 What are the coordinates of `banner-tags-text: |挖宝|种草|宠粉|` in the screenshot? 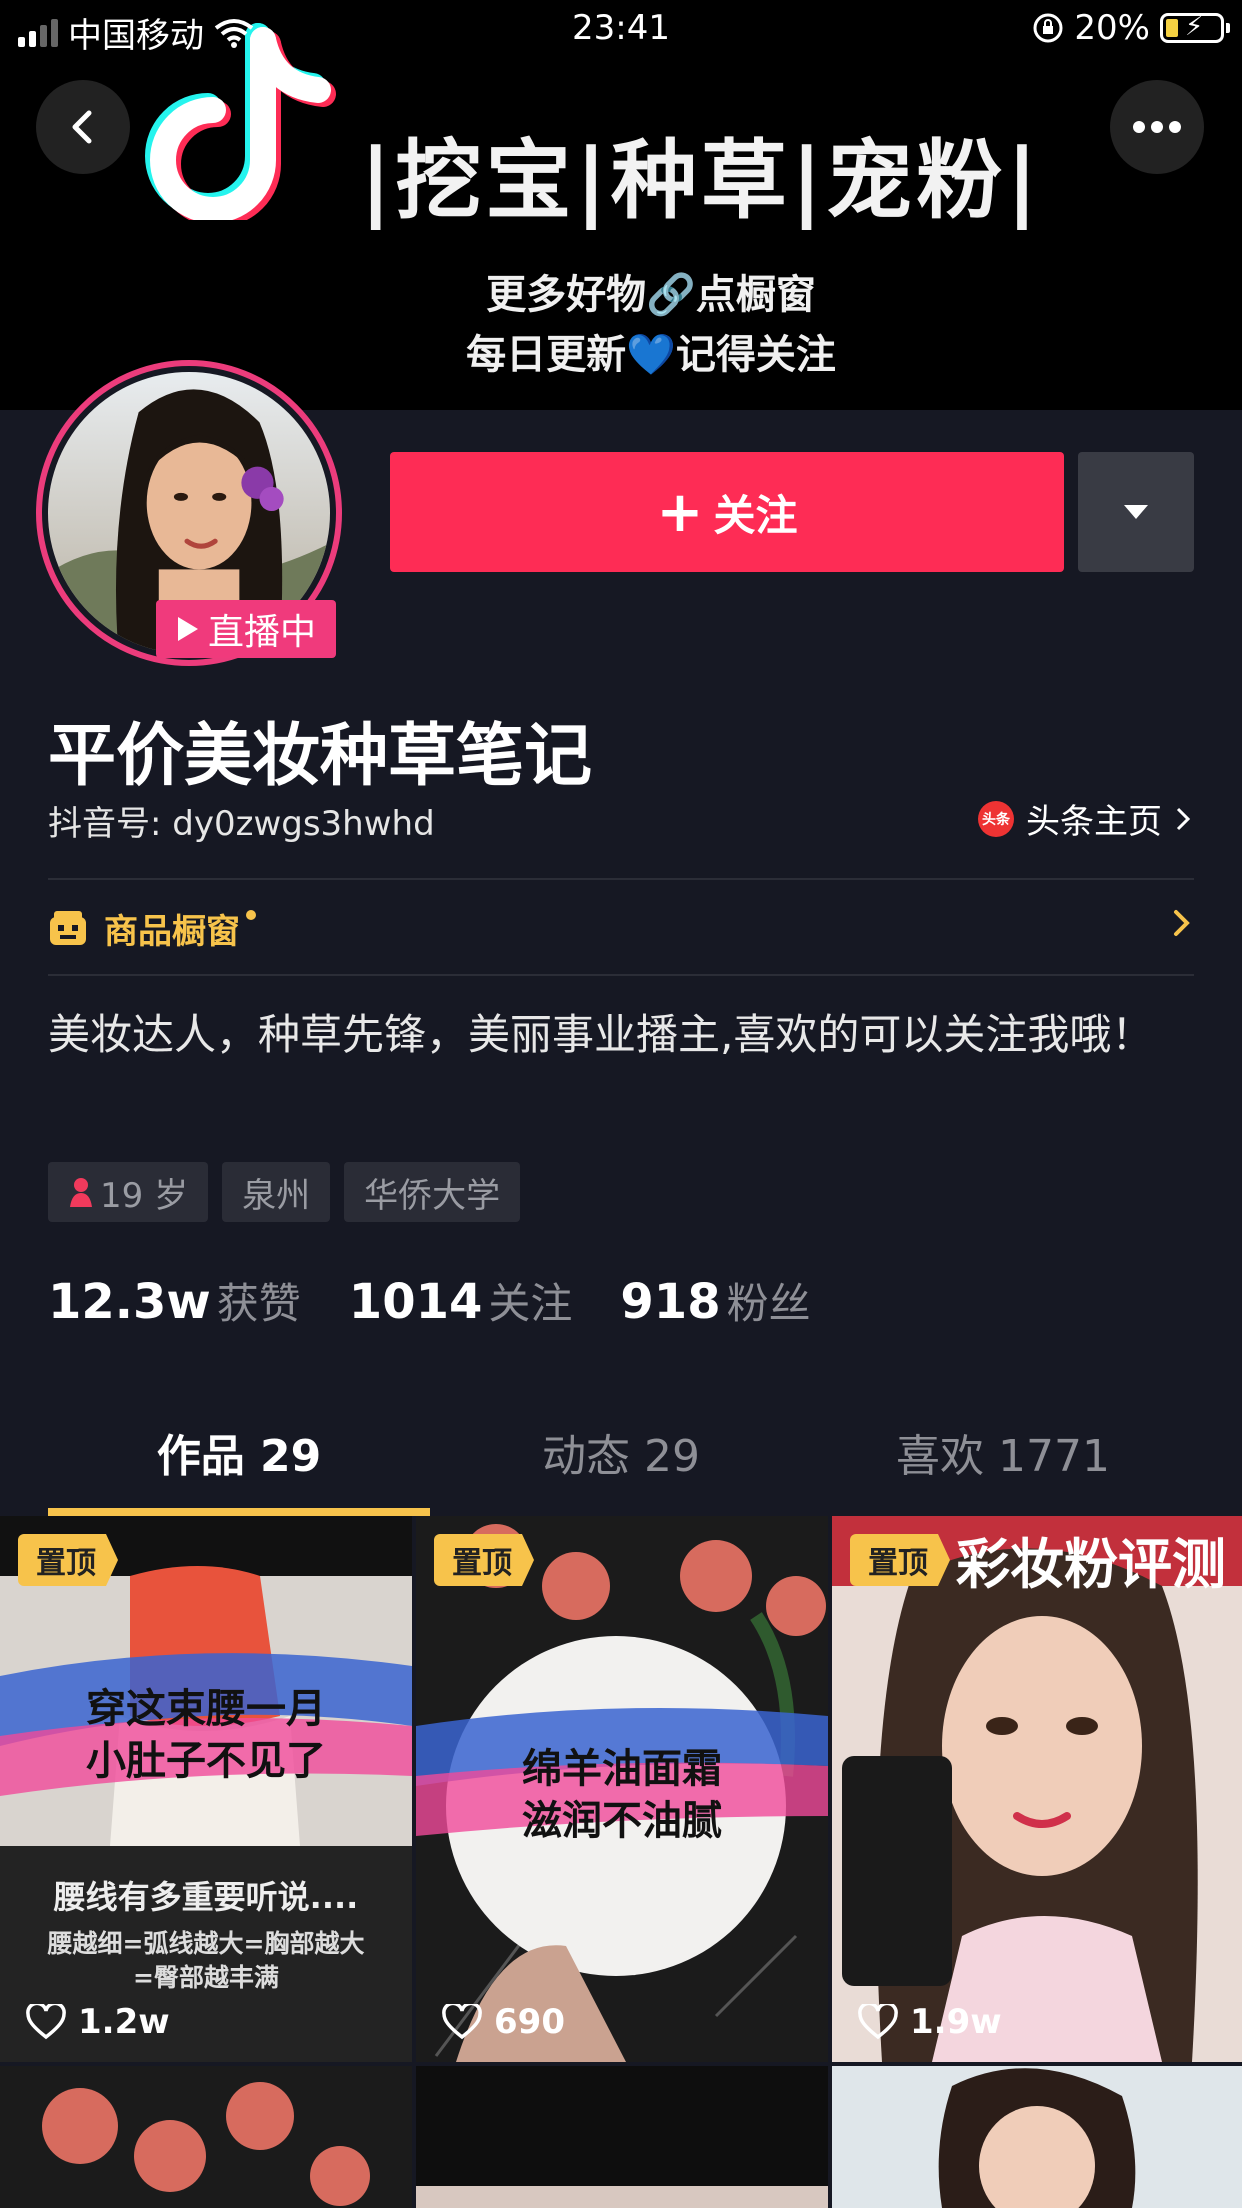 It's located at (701, 181).